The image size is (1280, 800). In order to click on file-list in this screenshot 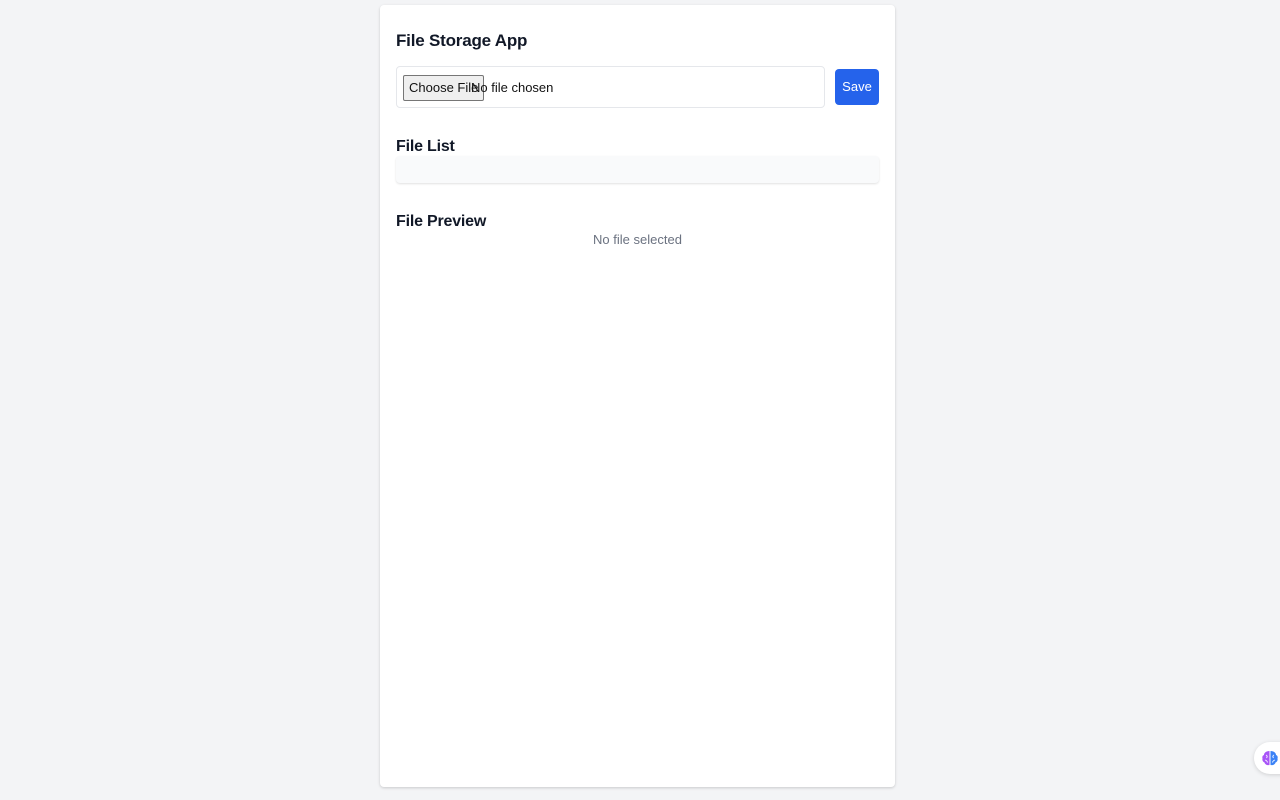, I will do `click(637, 169)`.